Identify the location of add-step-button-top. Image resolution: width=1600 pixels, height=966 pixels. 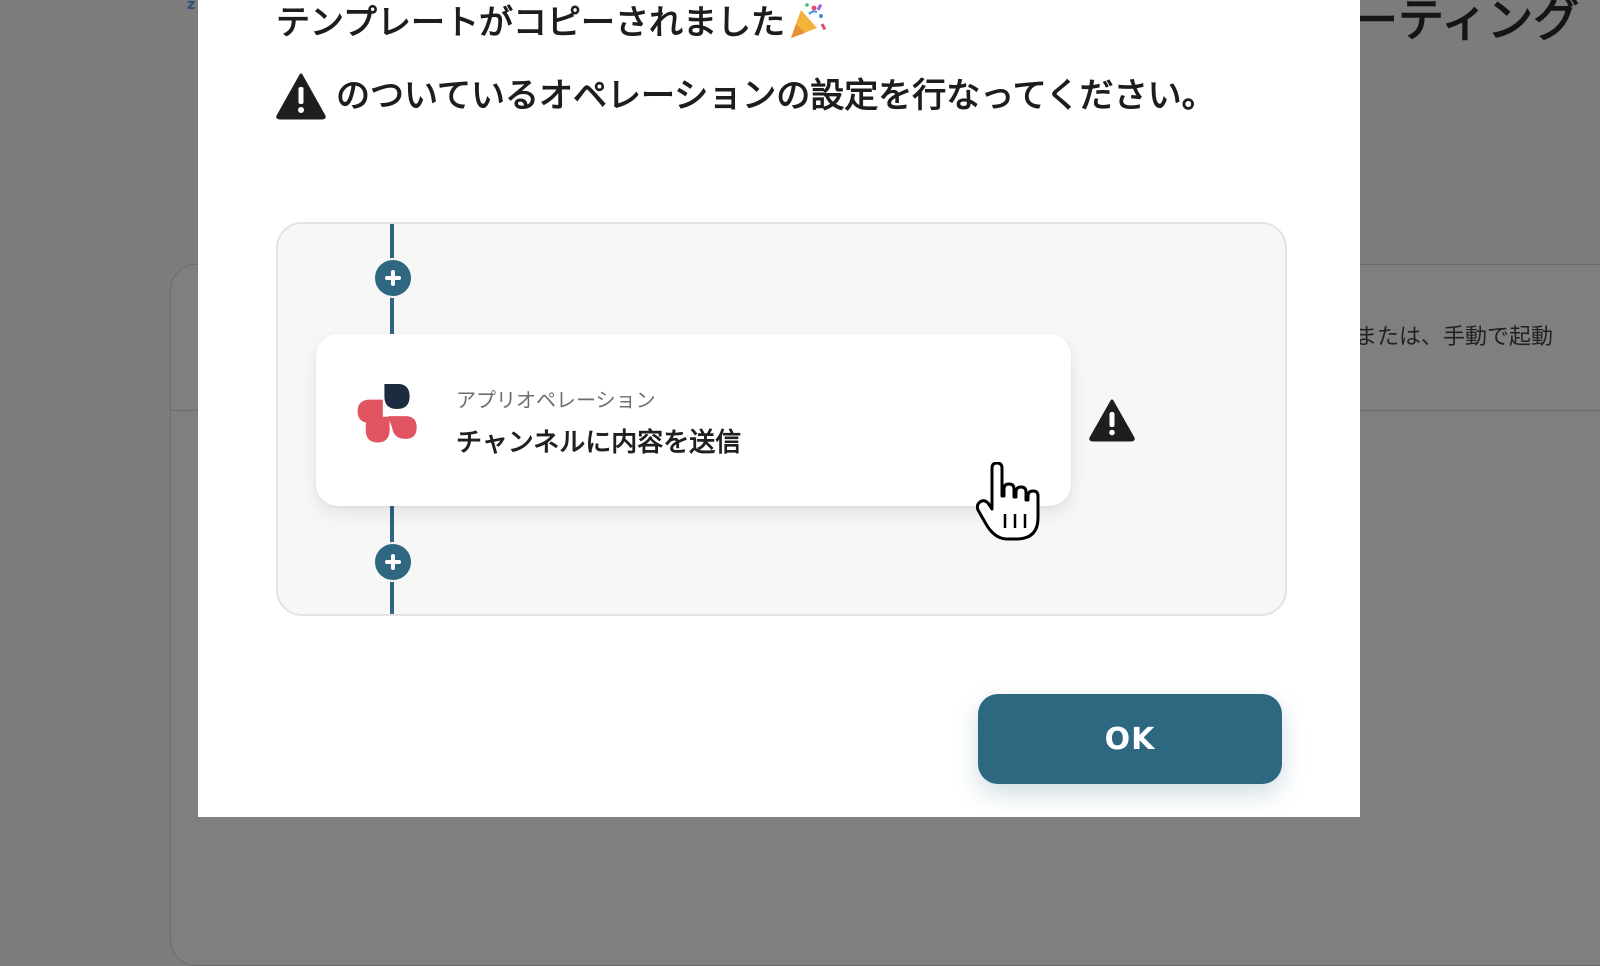
(393, 278).